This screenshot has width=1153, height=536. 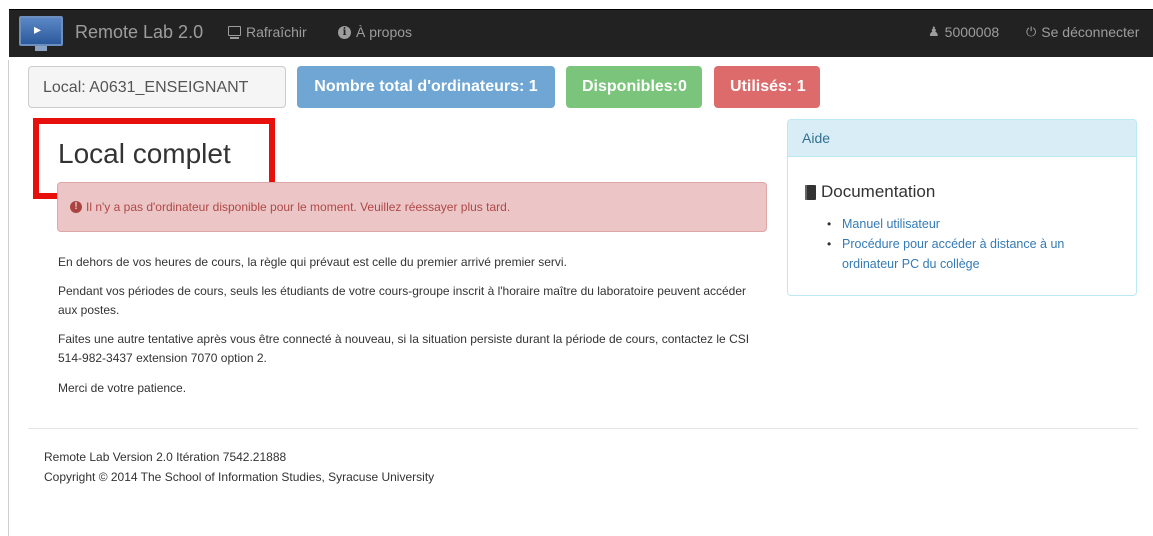 What do you see at coordinates (157, 87) in the screenshot?
I see `local-label: Local: A0631_ENSEIGNANT` at bounding box center [157, 87].